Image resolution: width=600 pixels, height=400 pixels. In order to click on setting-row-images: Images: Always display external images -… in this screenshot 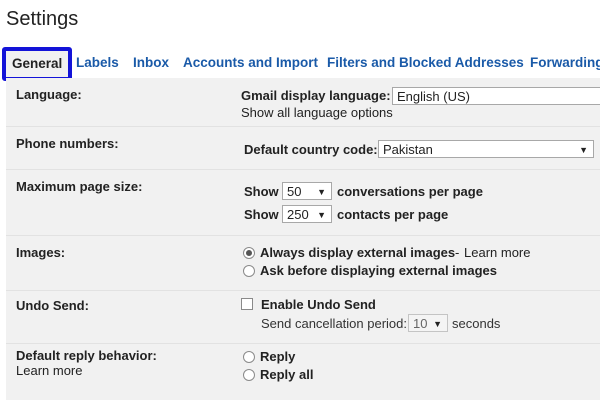, I will do `click(303, 263)`.